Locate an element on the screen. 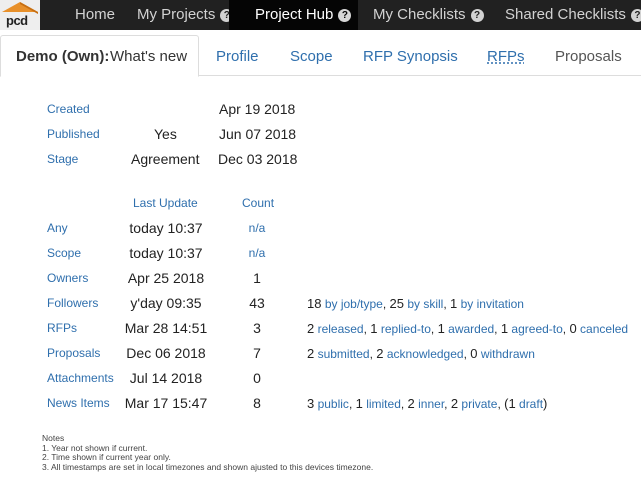 This screenshot has height=482, width=641. count-scope: n/a is located at coordinates (257, 253).